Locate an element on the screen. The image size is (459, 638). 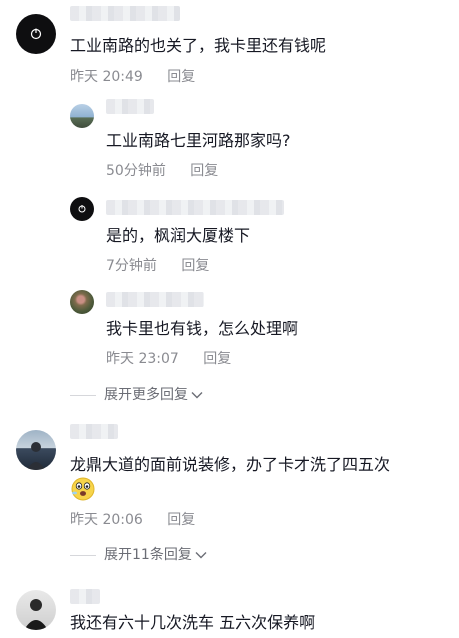
comment-time: 昨天 20:06 is located at coordinates (106, 520).